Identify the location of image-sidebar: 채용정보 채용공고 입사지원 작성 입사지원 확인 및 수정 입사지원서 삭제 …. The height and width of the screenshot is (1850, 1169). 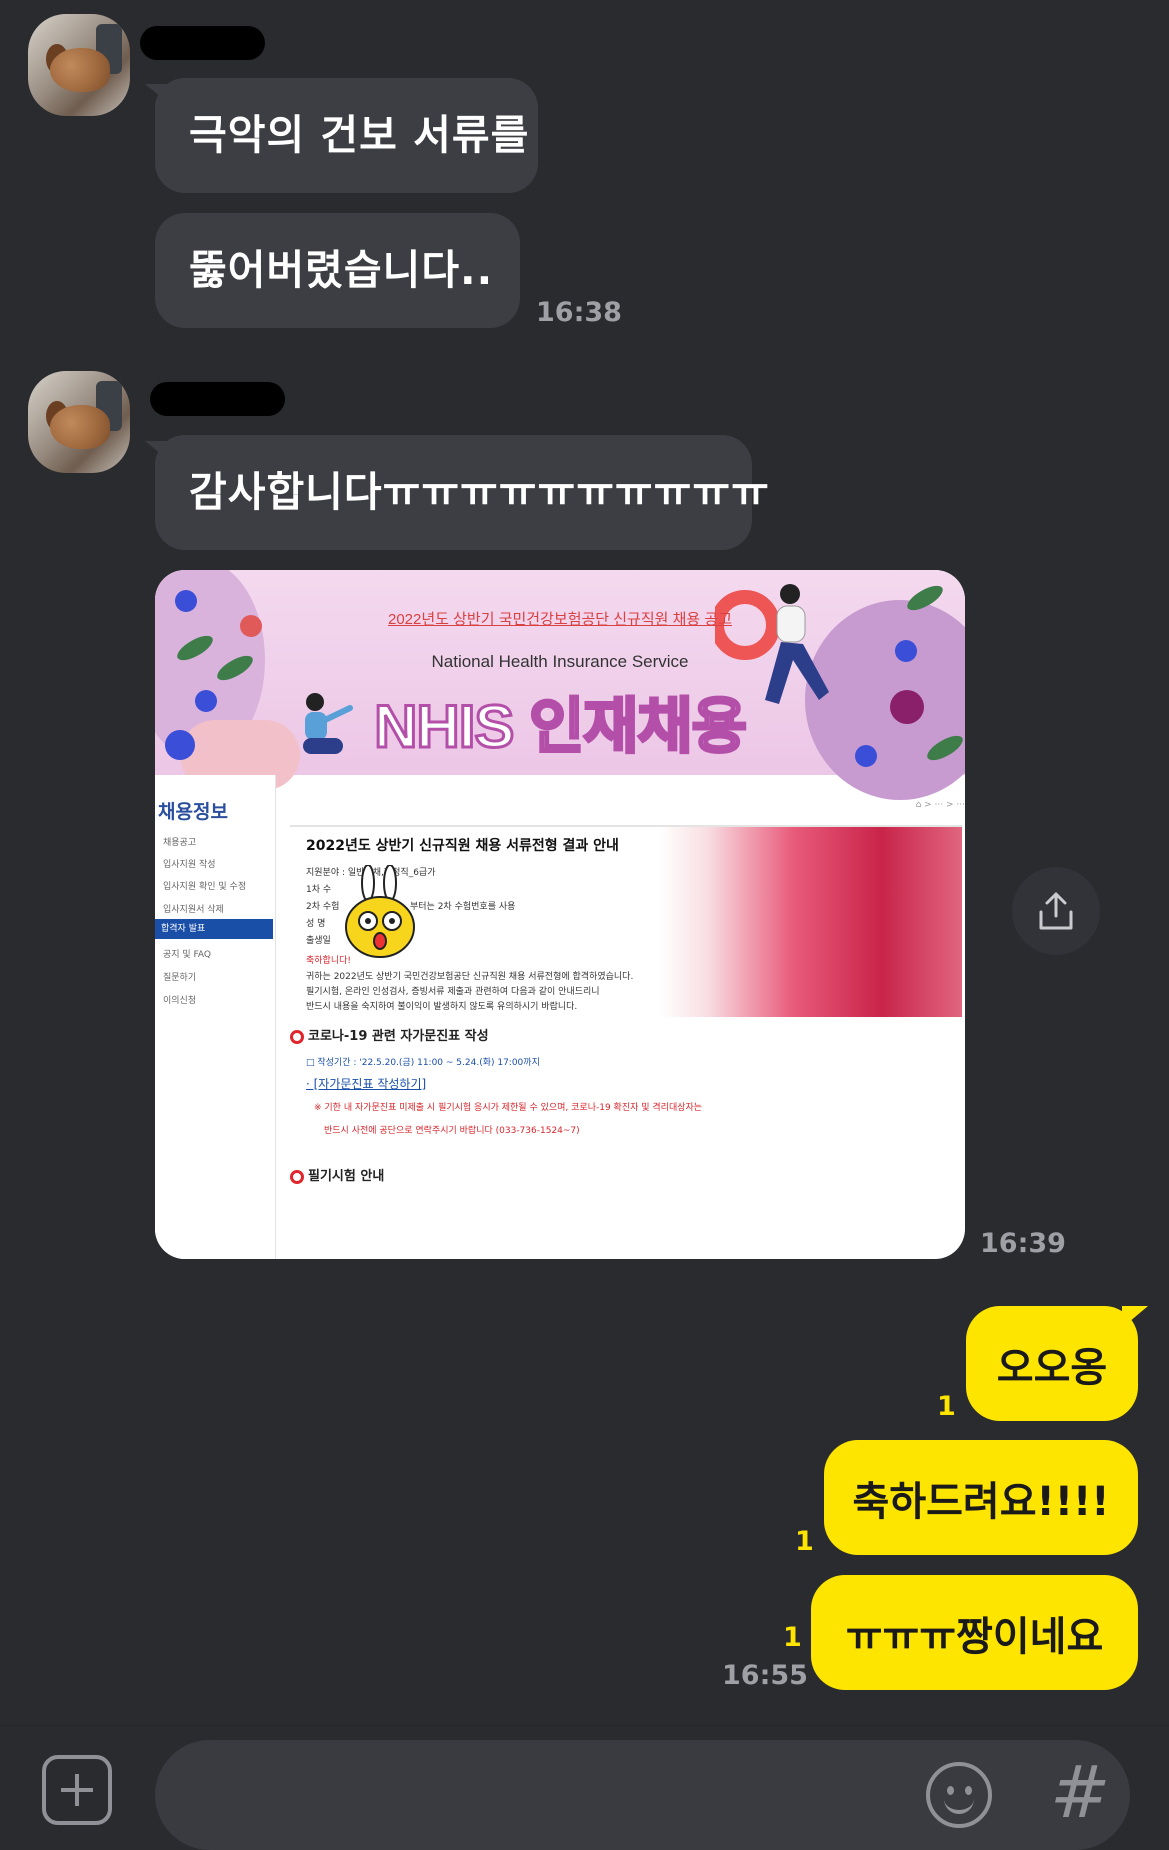
(215, 1017).